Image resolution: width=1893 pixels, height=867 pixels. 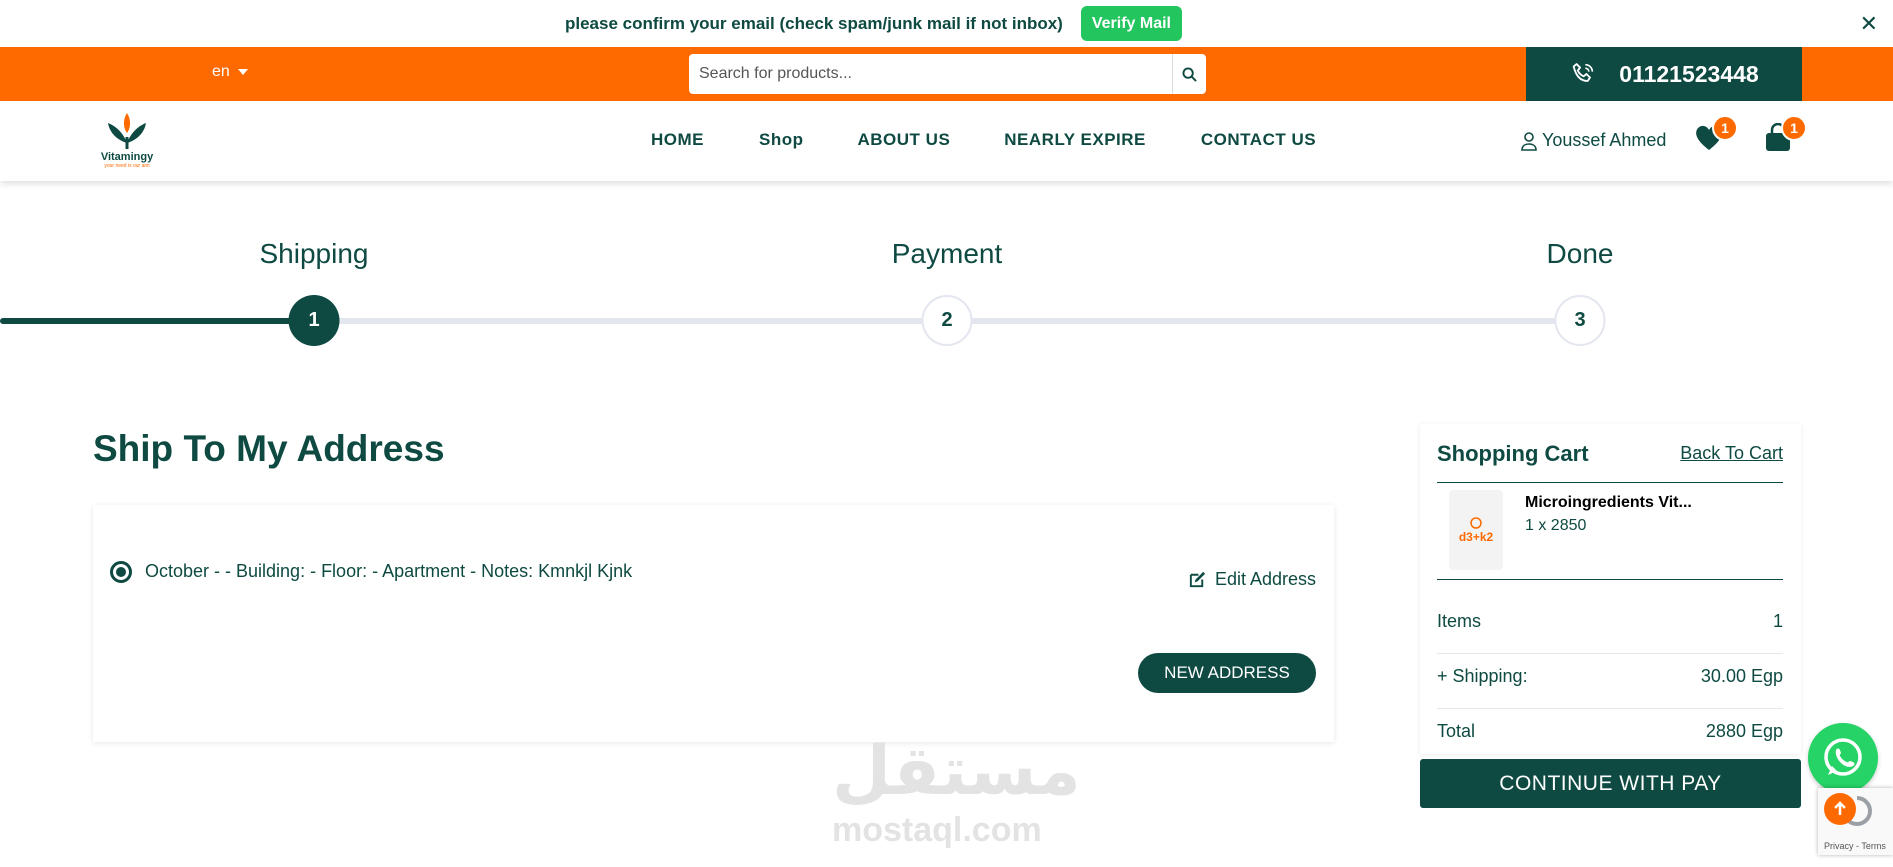 I want to click on back-to-cart-link: Back To Cart, so click(x=1731, y=453).